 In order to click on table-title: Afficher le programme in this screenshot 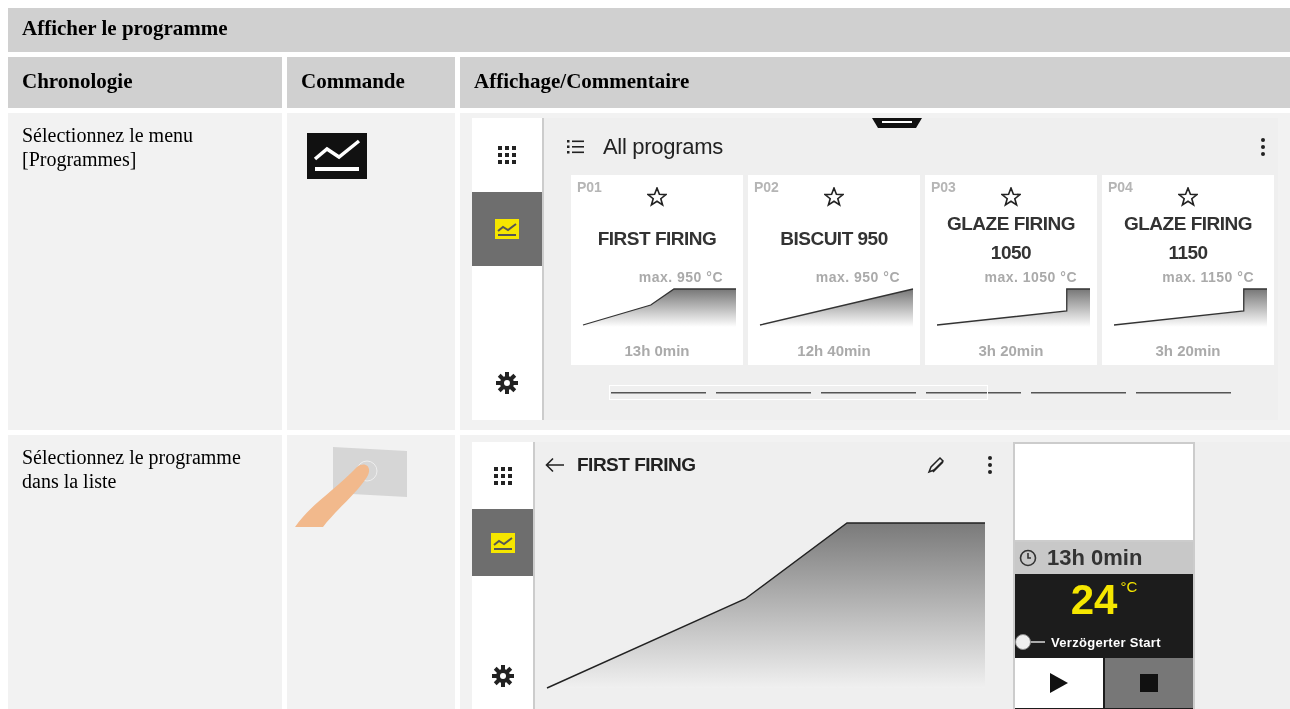, I will do `click(649, 30)`.